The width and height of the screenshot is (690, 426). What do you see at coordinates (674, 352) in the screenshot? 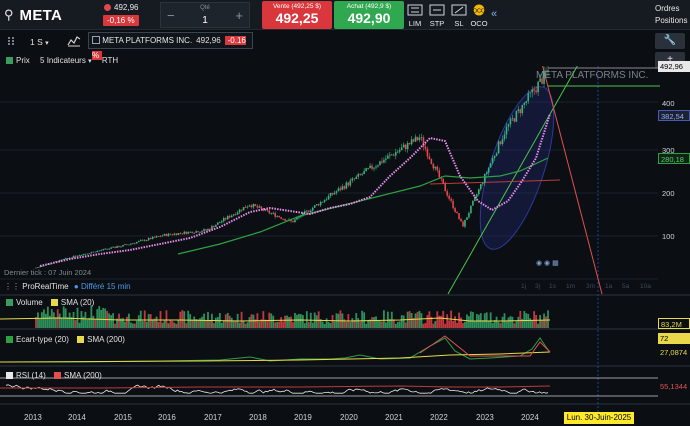
I see `stdev-axis-label: 27,0874` at bounding box center [674, 352].